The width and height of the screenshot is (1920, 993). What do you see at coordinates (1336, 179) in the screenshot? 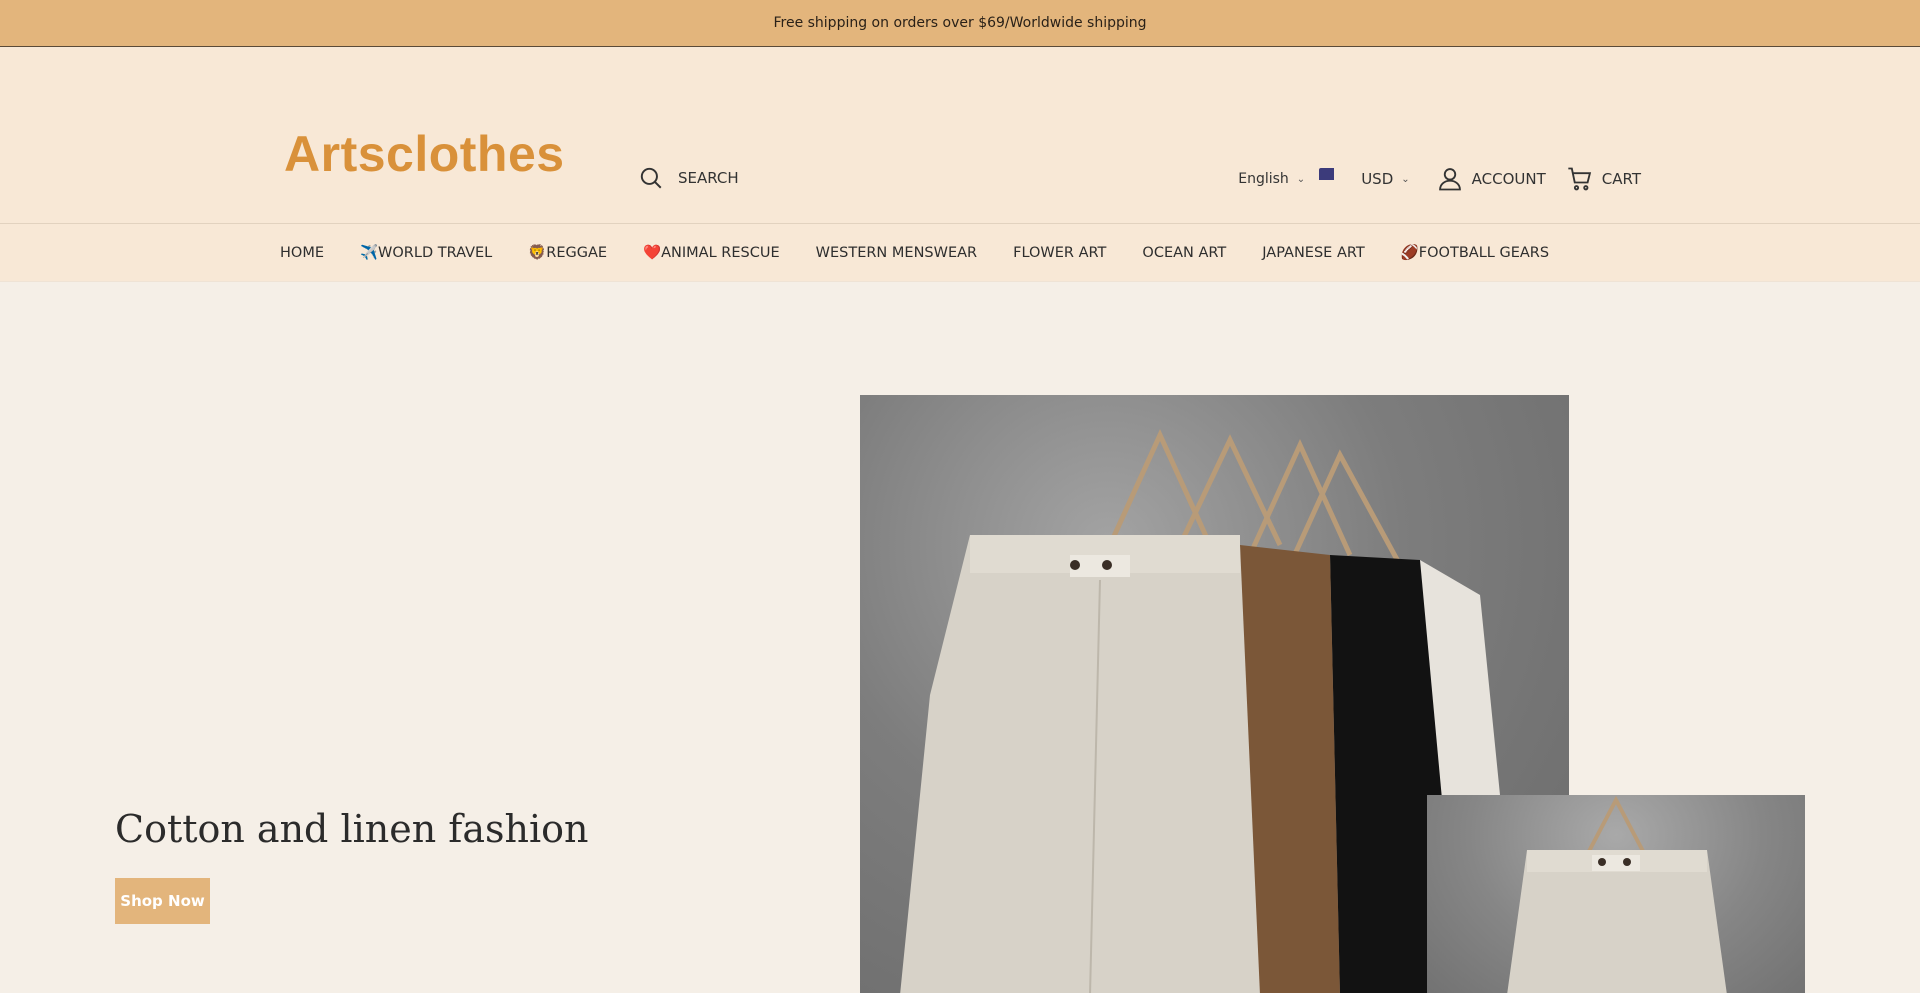
I see `us-flag-icon` at bounding box center [1336, 179].